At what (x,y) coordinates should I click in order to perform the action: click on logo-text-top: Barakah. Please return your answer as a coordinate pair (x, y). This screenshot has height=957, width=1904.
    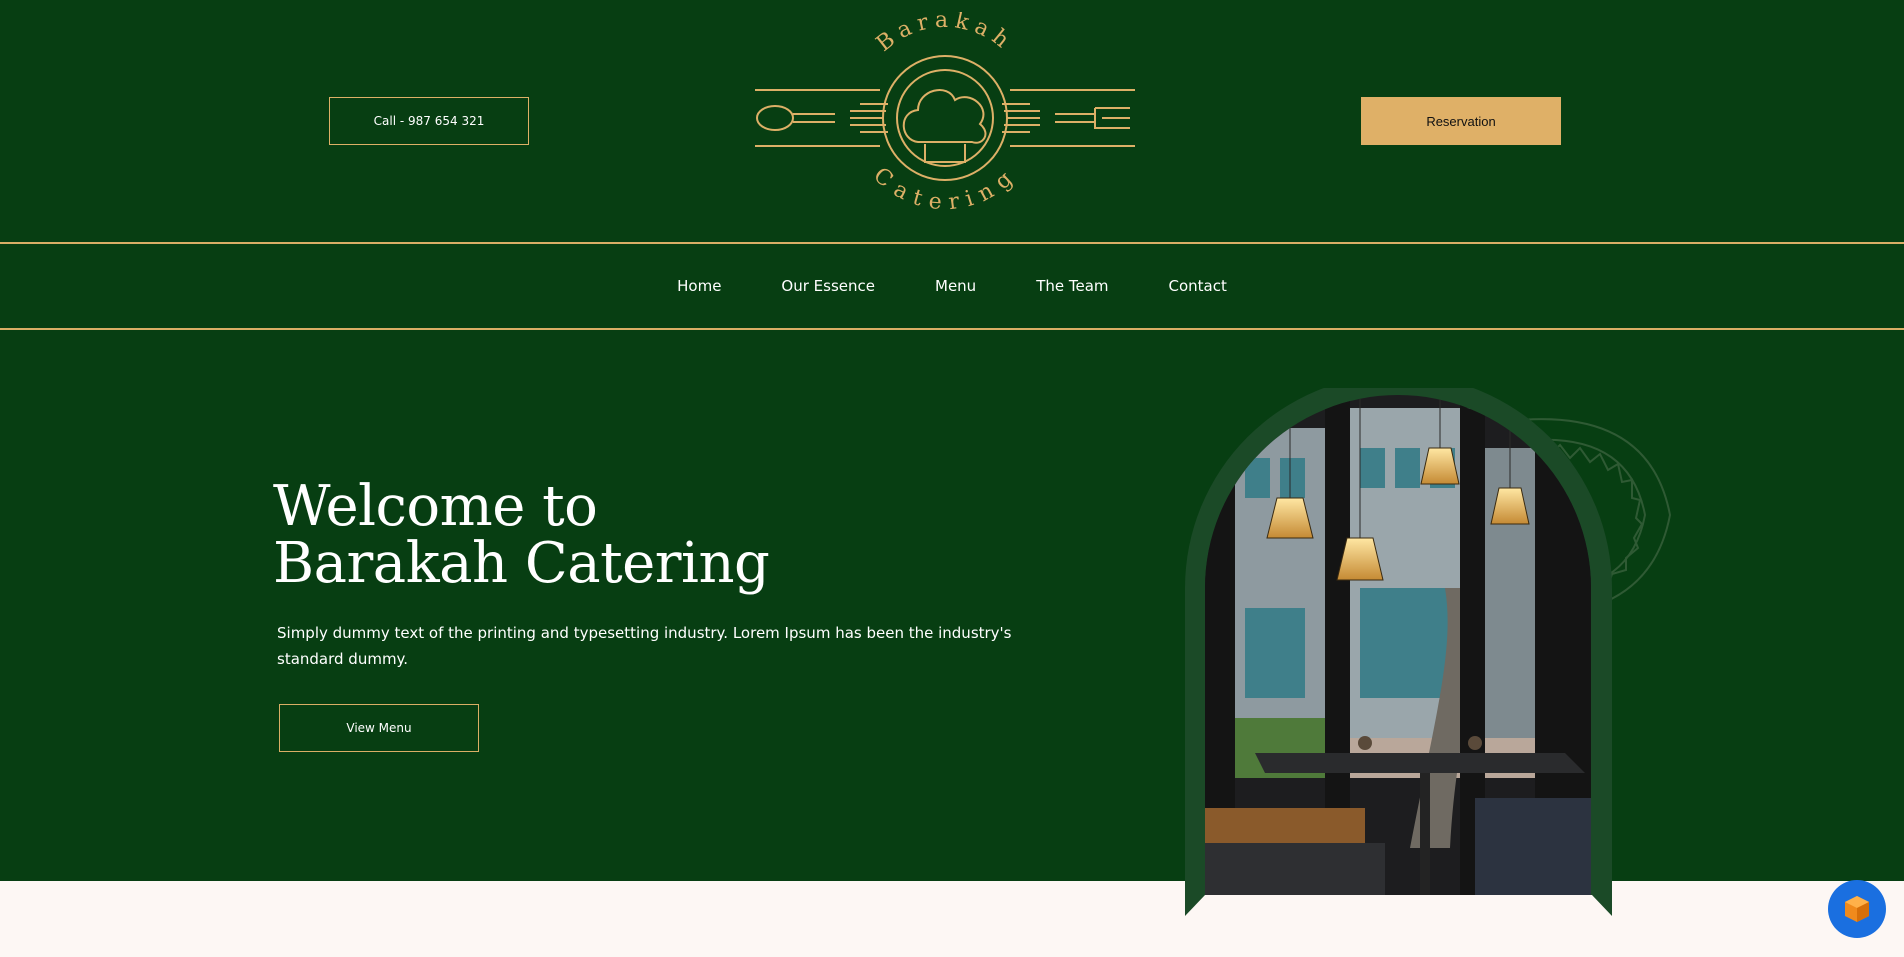
    Looking at the image, I should click on (942, 34).